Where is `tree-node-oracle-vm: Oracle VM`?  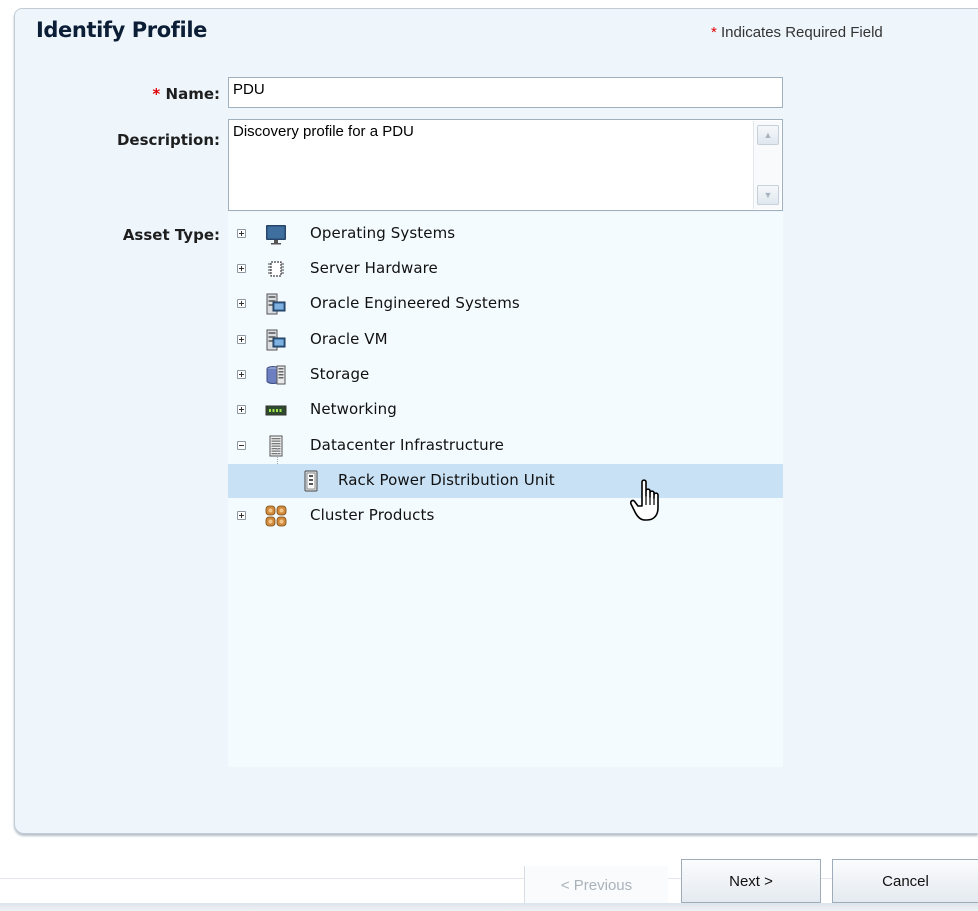
tree-node-oracle-vm: Oracle VM is located at coordinates (505, 340).